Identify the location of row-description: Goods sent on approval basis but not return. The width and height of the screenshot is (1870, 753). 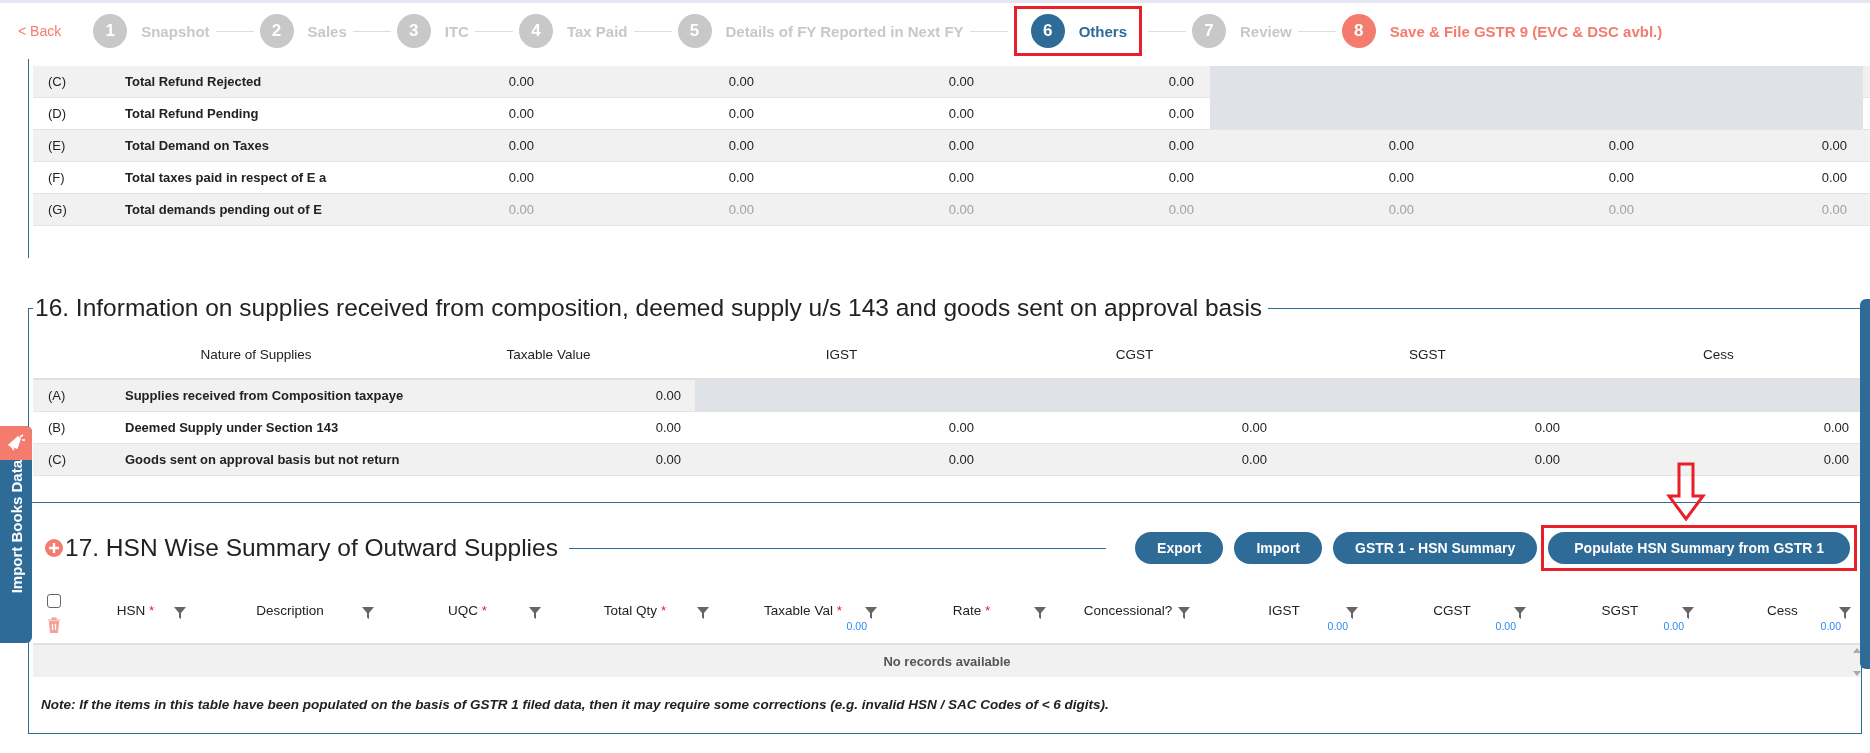
(262, 459).